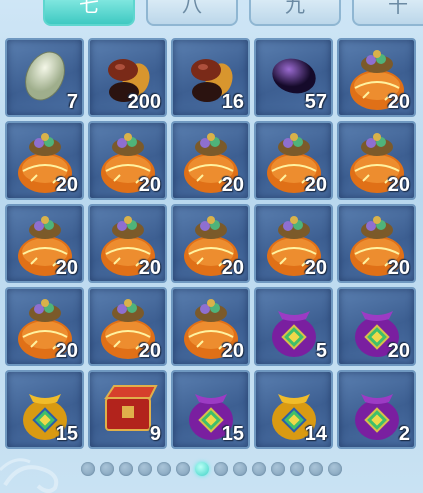 This screenshot has width=423, height=493. Describe the element at coordinates (315, 434) in the screenshot. I see `item-count: 14` at that location.